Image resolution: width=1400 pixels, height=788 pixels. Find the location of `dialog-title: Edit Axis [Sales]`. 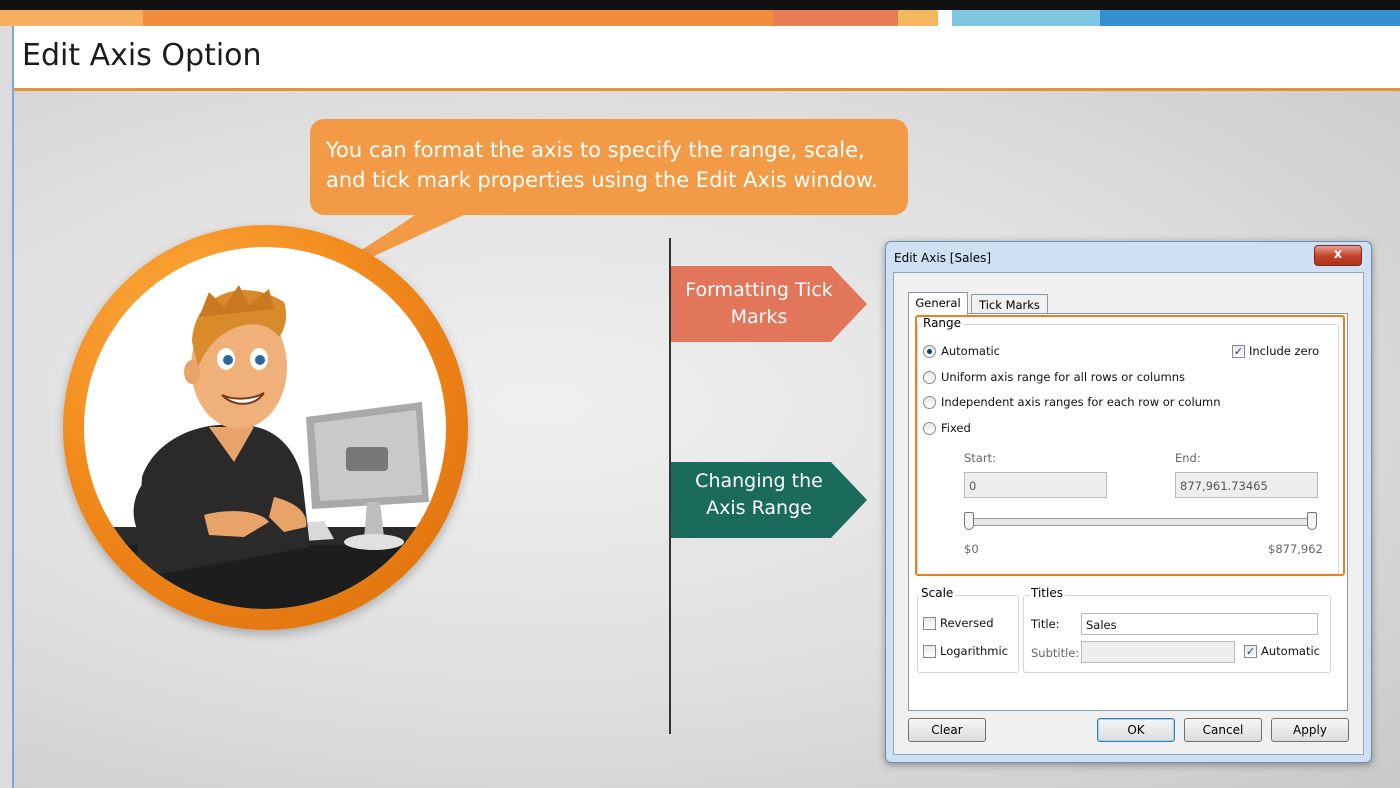

dialog-title: Edit Axis [Sales] is located at coordinates (943, 258).